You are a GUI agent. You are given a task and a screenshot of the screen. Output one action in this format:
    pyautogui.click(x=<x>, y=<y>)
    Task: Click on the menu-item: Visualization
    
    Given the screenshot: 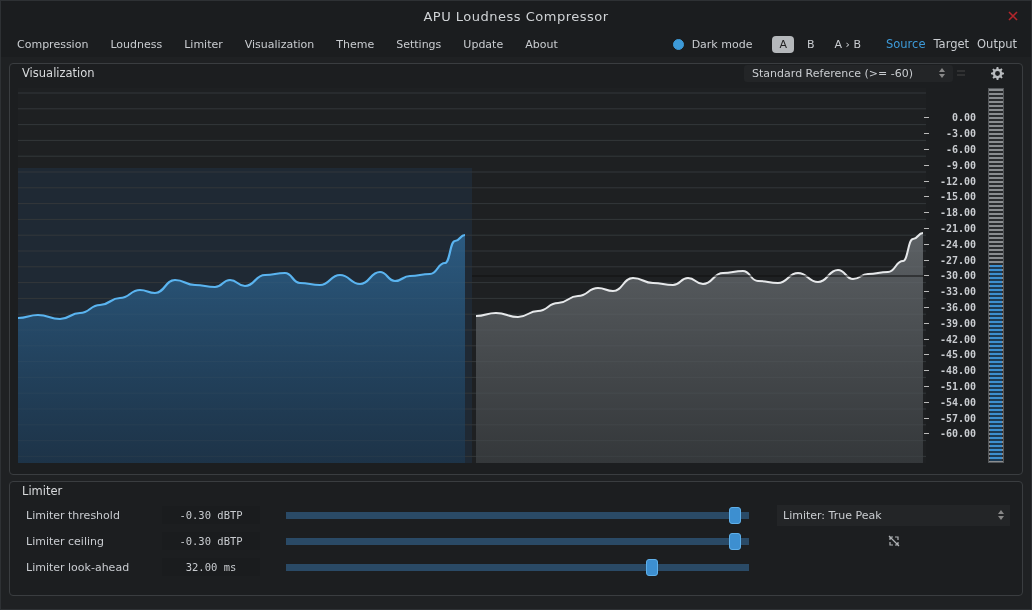 What is the action you would take?
    pyautogui.click(x=279, y=44)
    